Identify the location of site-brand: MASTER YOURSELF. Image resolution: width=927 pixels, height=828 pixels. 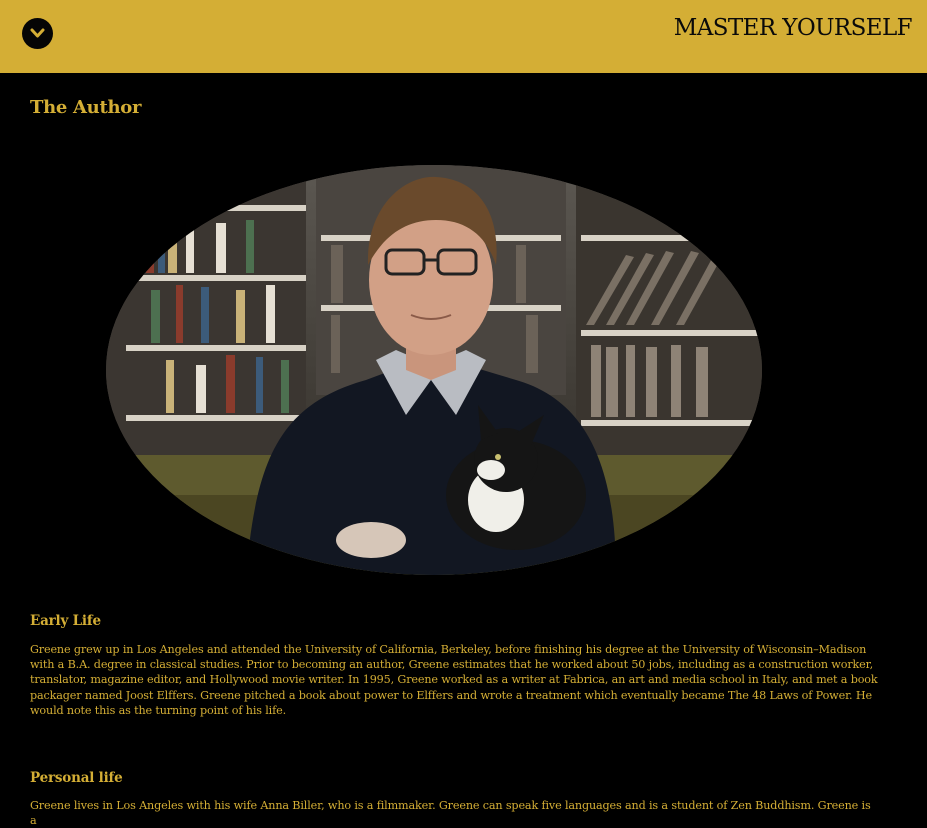
(793, 28).